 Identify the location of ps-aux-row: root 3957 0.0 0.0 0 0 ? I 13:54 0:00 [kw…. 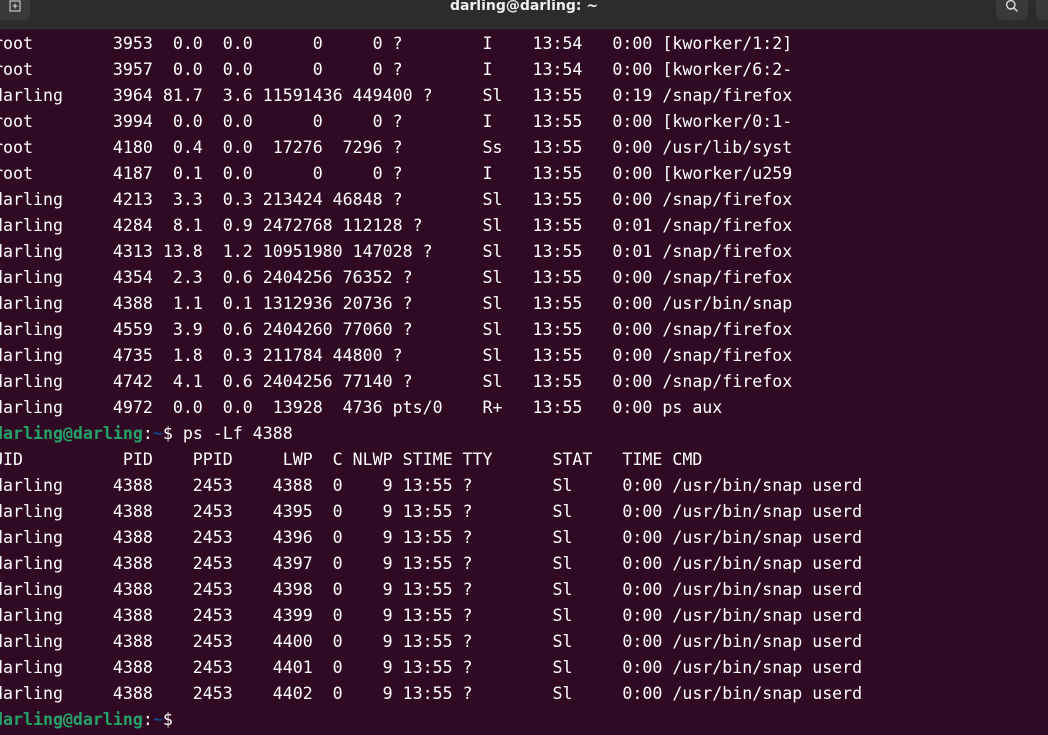
(396, 69).